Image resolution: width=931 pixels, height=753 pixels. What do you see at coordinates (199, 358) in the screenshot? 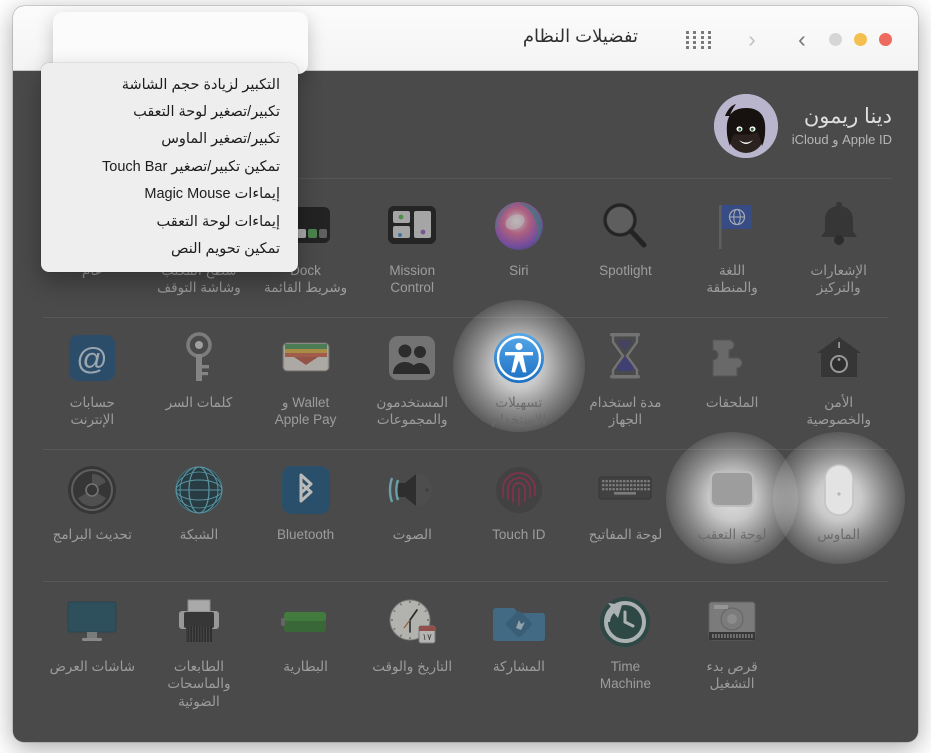
I see `passwords-icon` at bounding box center [199, 358].